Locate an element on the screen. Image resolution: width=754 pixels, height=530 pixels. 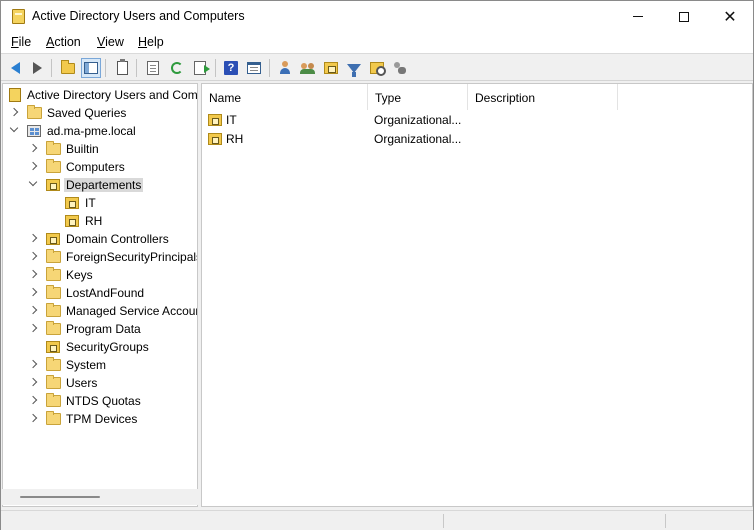
tree-item-label: Managed Service Accour is located at coordinates (132, 311).